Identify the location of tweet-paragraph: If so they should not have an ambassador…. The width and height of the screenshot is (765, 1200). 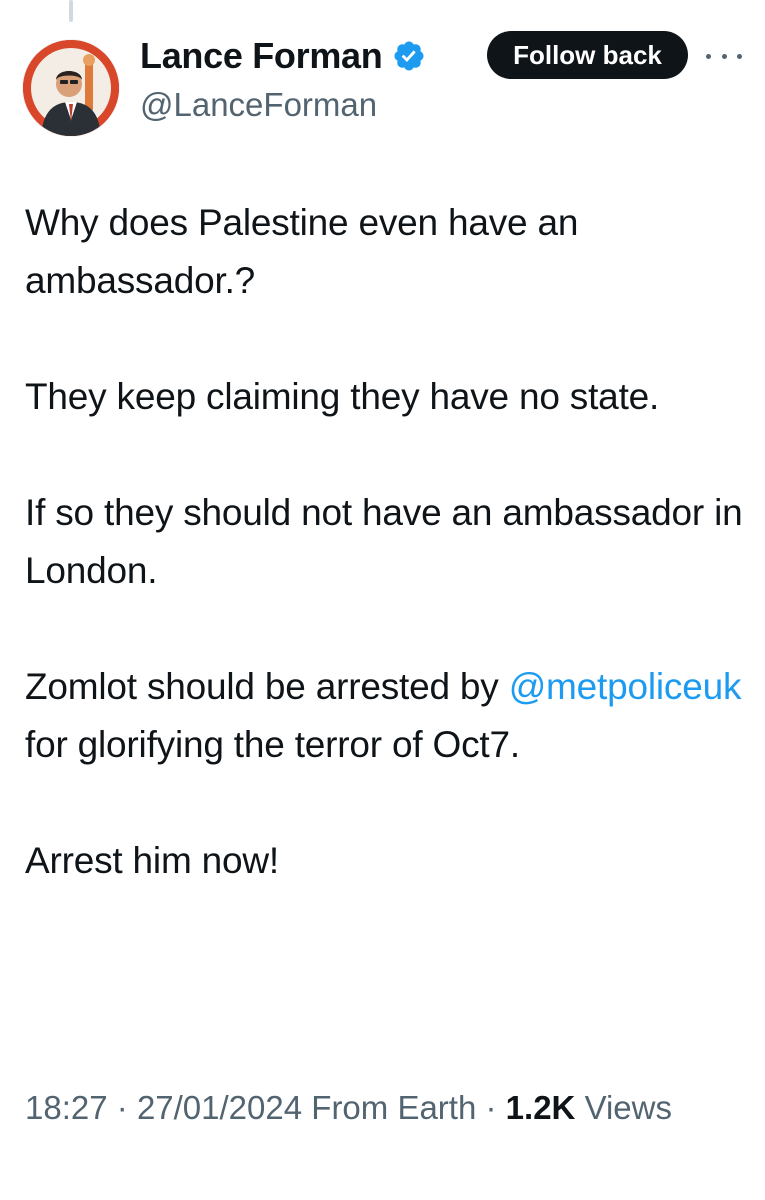
(384, 541).